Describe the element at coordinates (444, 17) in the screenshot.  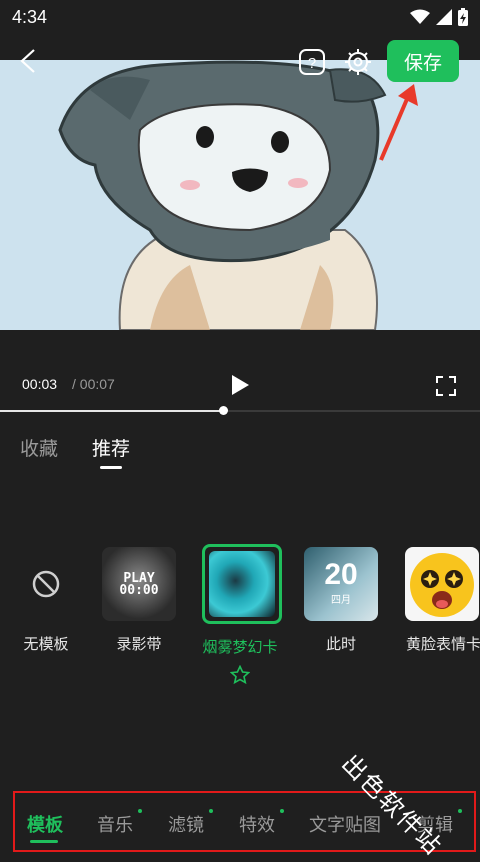
I see `signal-icon` at that location.